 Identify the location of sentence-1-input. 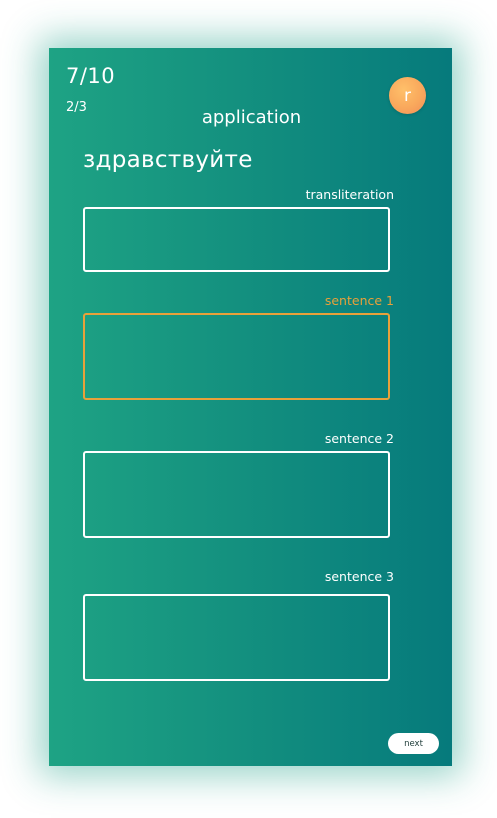
(236, 356).